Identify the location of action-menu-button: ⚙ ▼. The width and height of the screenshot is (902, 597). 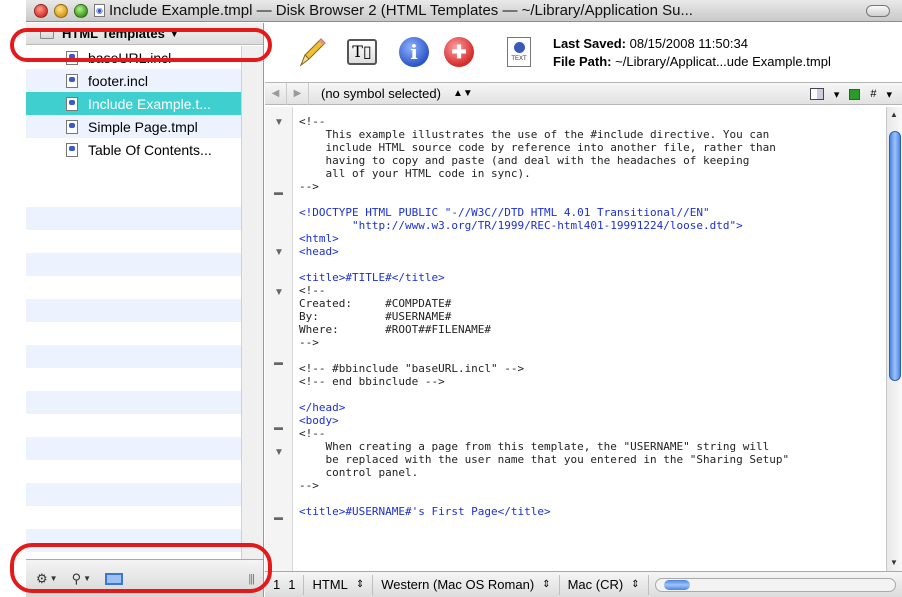
(47, 579).